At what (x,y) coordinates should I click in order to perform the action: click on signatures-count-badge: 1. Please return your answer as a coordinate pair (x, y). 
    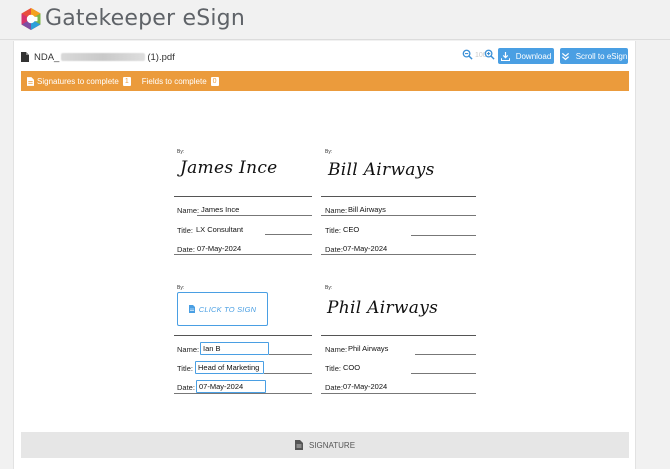
    Looking at the image, I should click on (126, 81).